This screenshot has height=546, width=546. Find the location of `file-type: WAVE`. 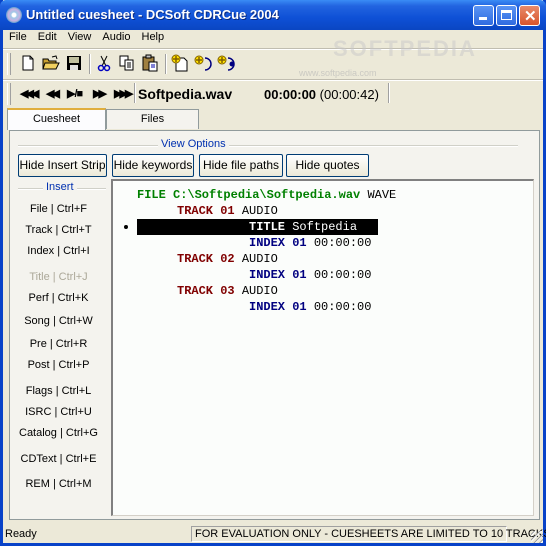

file-type: WAVE is located at coordinates (382, 195).